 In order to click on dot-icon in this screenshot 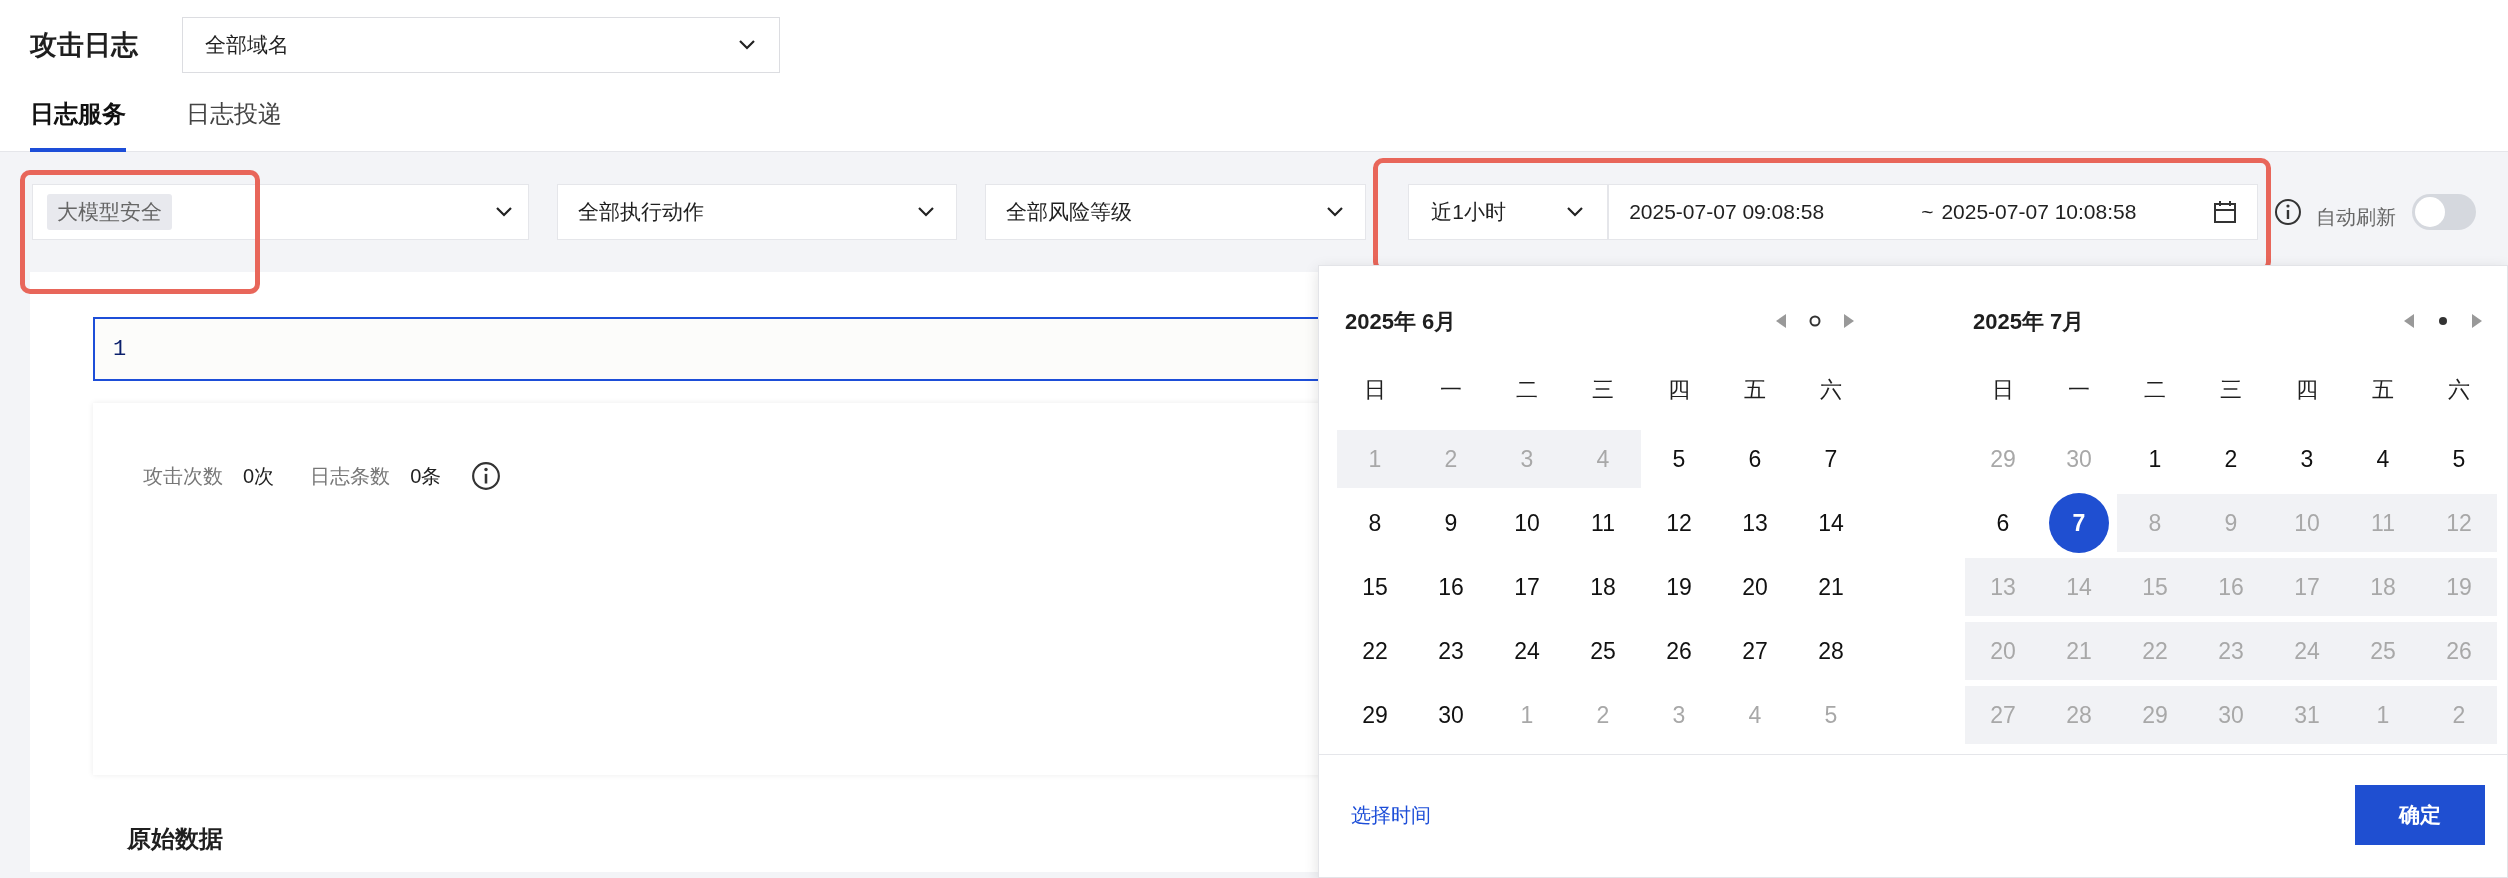, I will do `click(2443, 321)`.